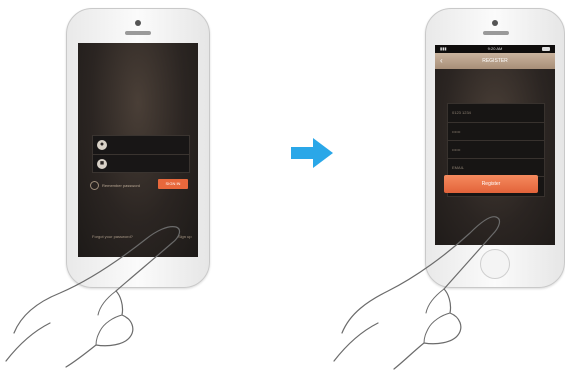  I want to click on user-icon: ●, so click(102, 145).